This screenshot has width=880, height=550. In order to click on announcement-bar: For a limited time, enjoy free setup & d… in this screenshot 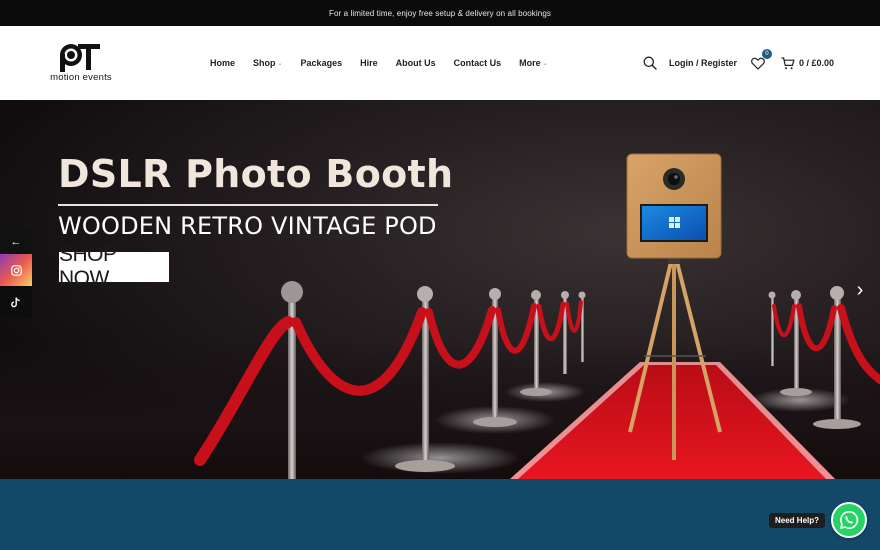, I will do `click(440, 13)`.